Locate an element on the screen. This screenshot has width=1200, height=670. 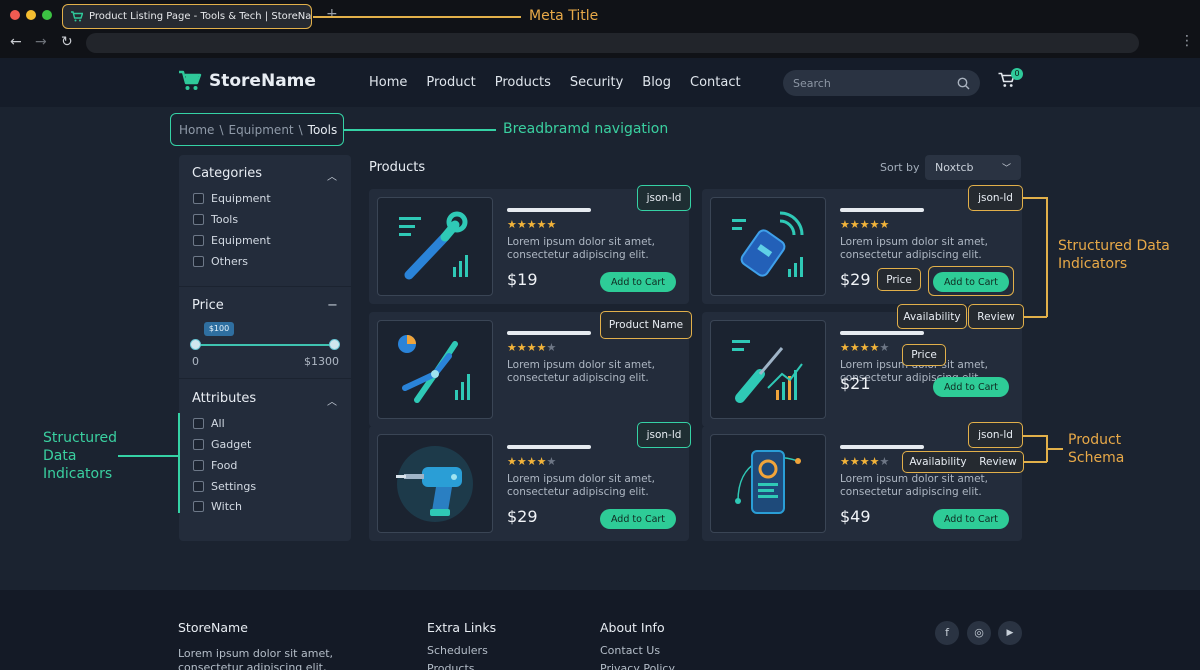
attribute-settings: Settings is located at coordinates (224, 486).